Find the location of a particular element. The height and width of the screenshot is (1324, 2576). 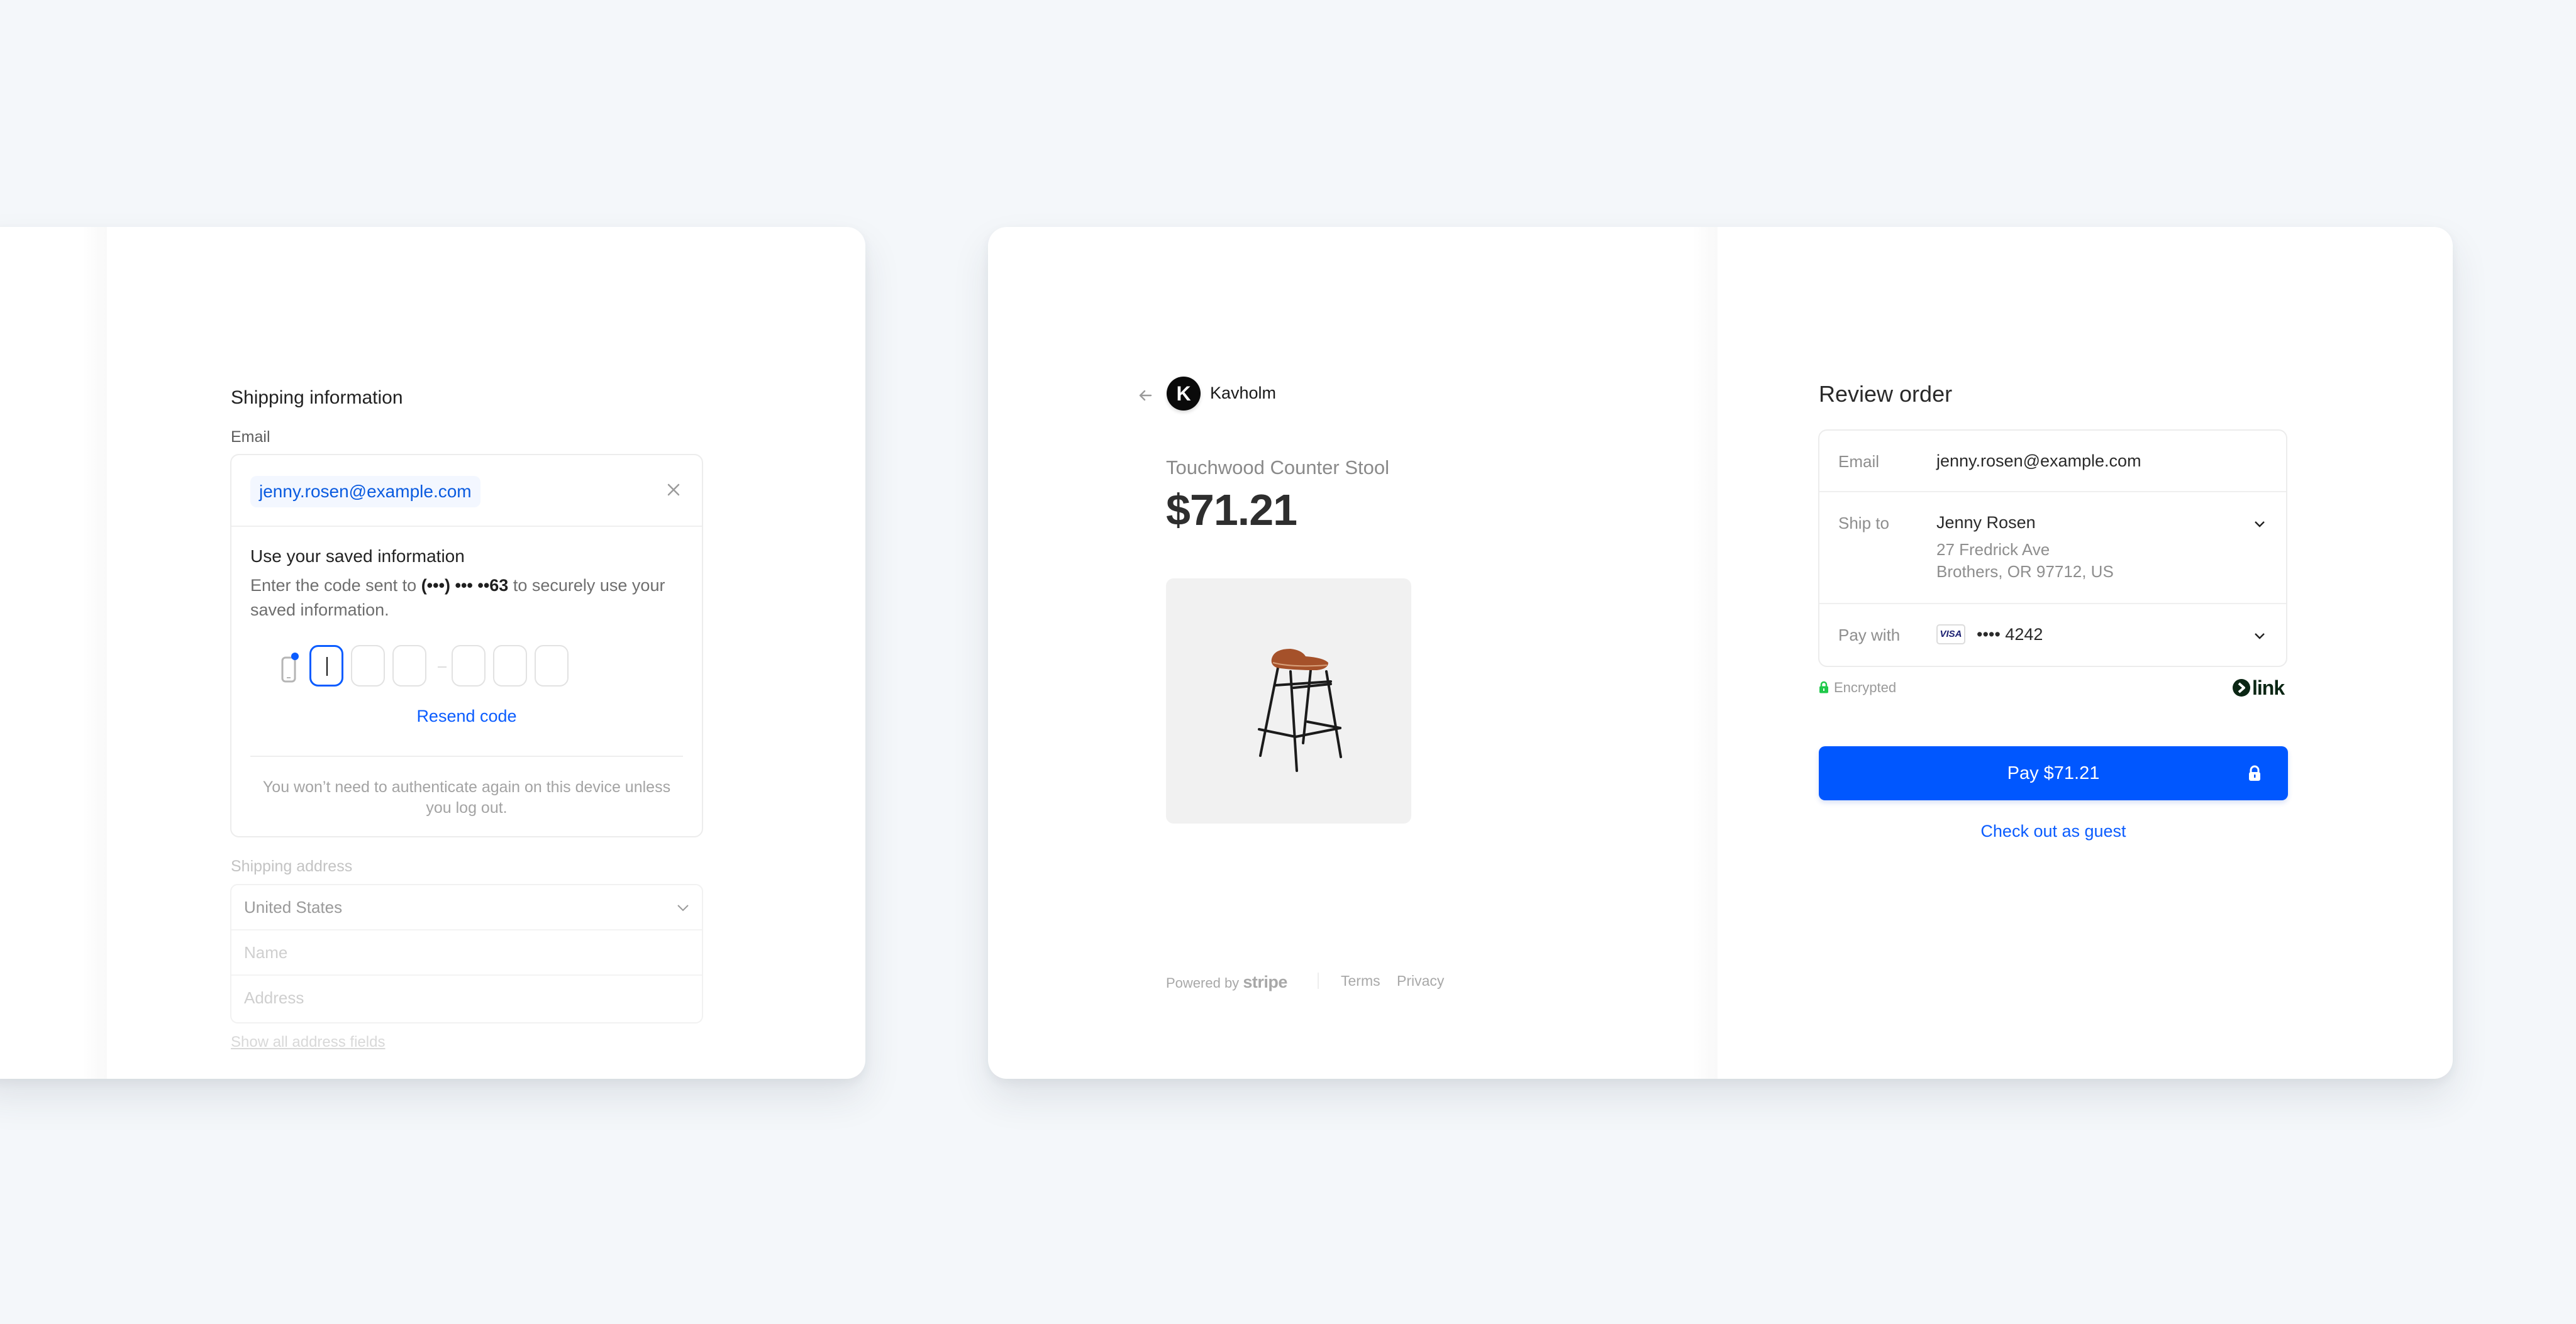

powered-by-text: Powered by is located at coordinates (1203, 983).